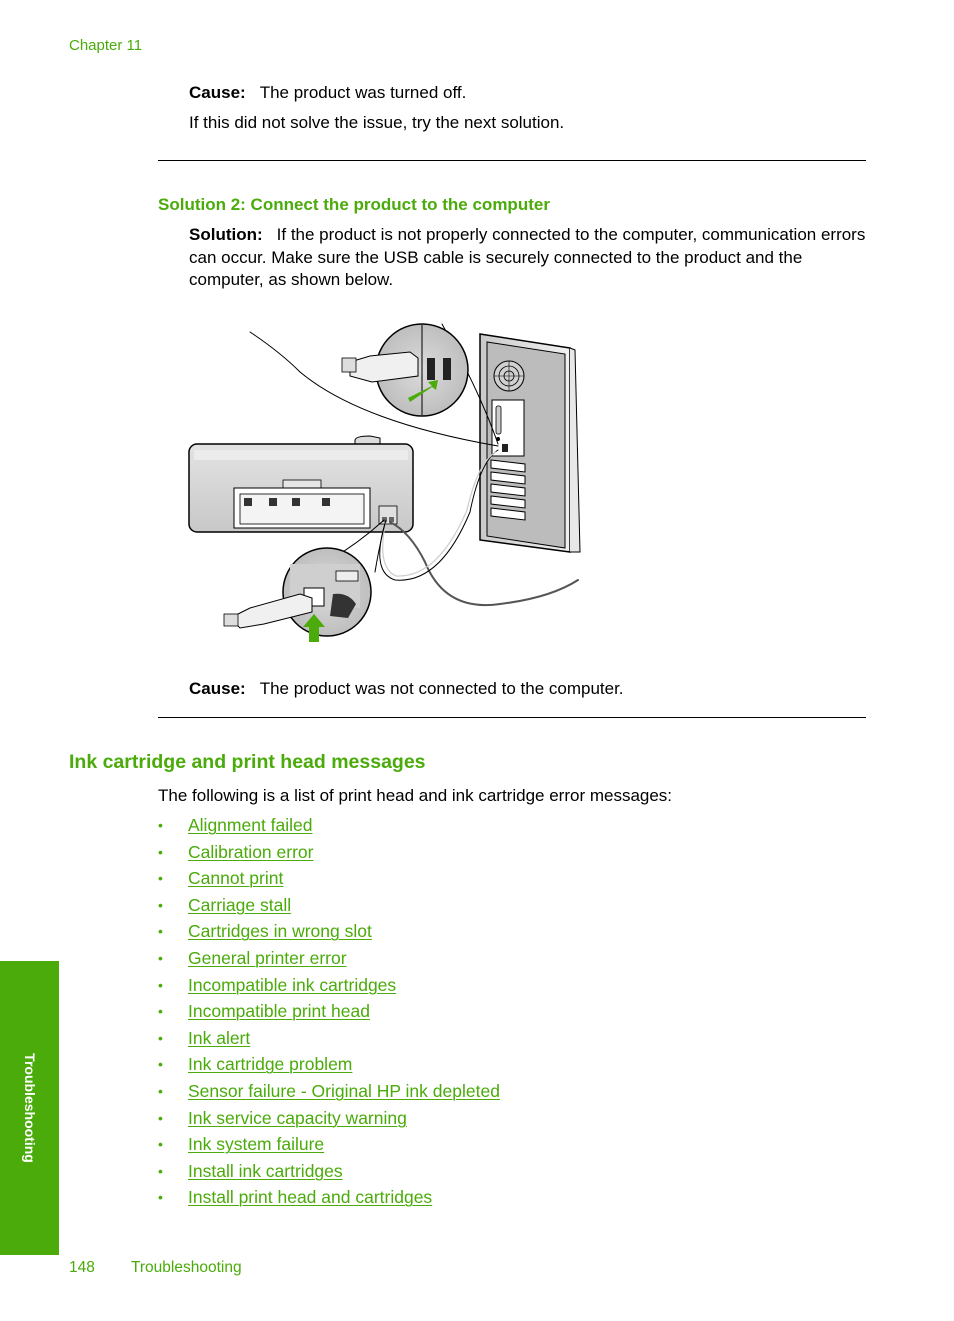  I want to click on link-ink-alert: Ink alert, so click(219, 1038).